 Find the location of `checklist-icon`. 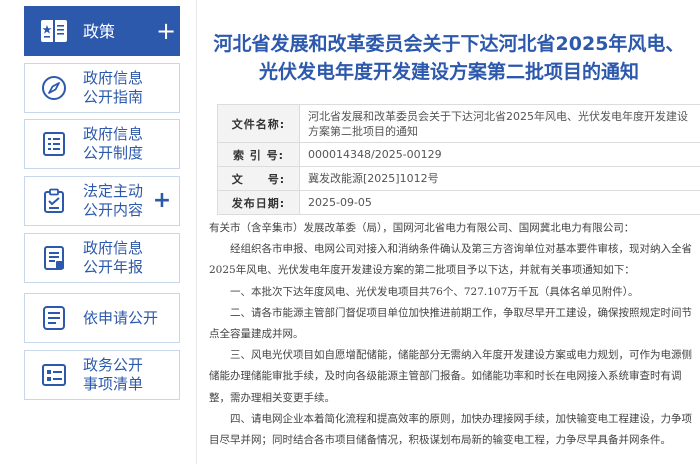

checklist-icon is located at coordinates (54, 201).